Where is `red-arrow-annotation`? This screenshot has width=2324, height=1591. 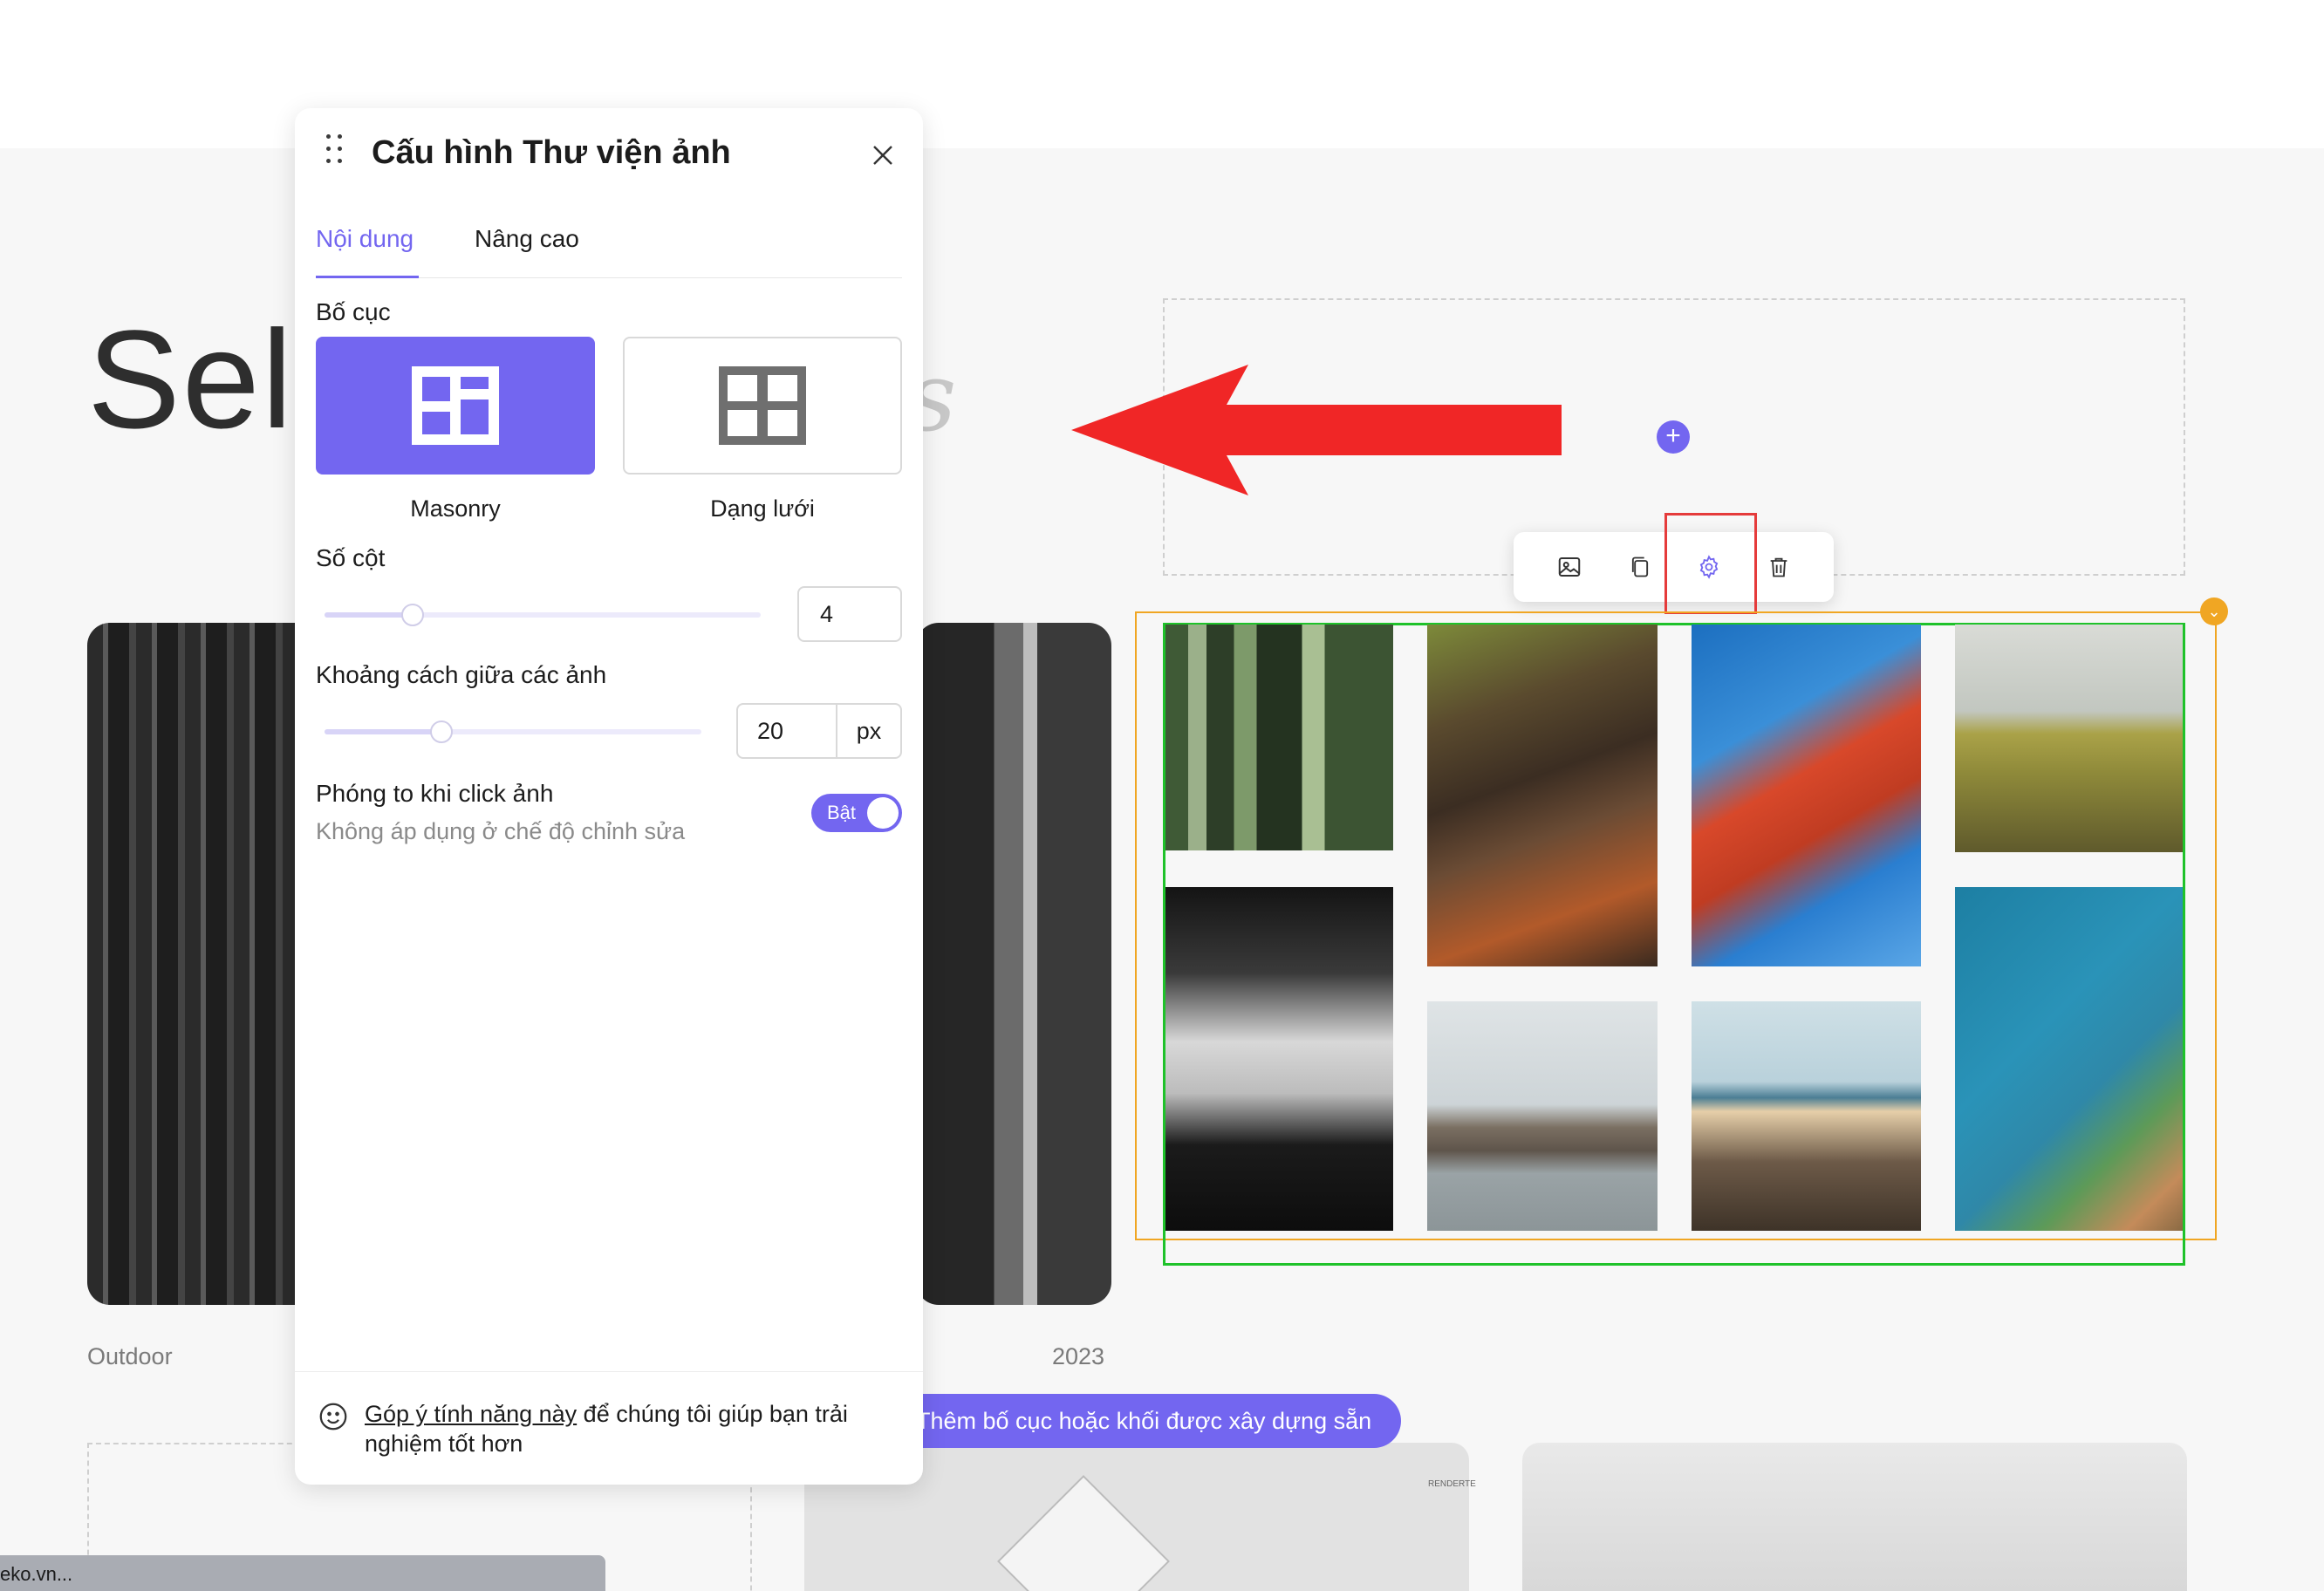 red-arrow-annotation is located at coordinates (1317, 430).